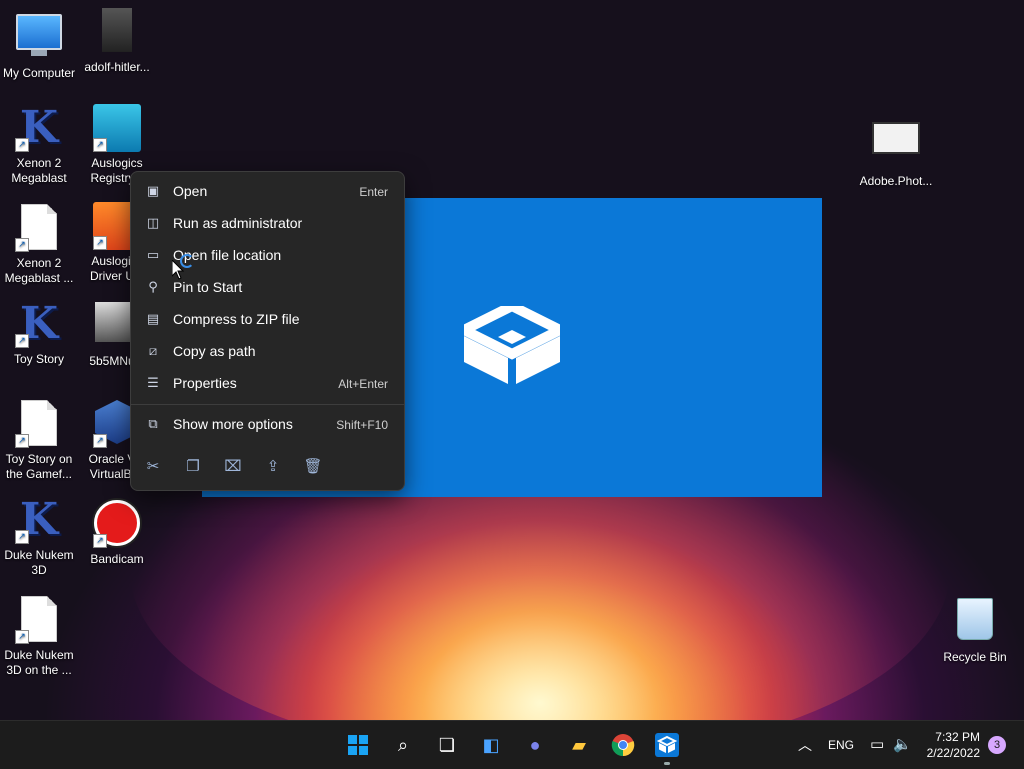 The height and width of the screenshot is (769, 1024). I want to click on network-icon: ▭, so click(877, 744).